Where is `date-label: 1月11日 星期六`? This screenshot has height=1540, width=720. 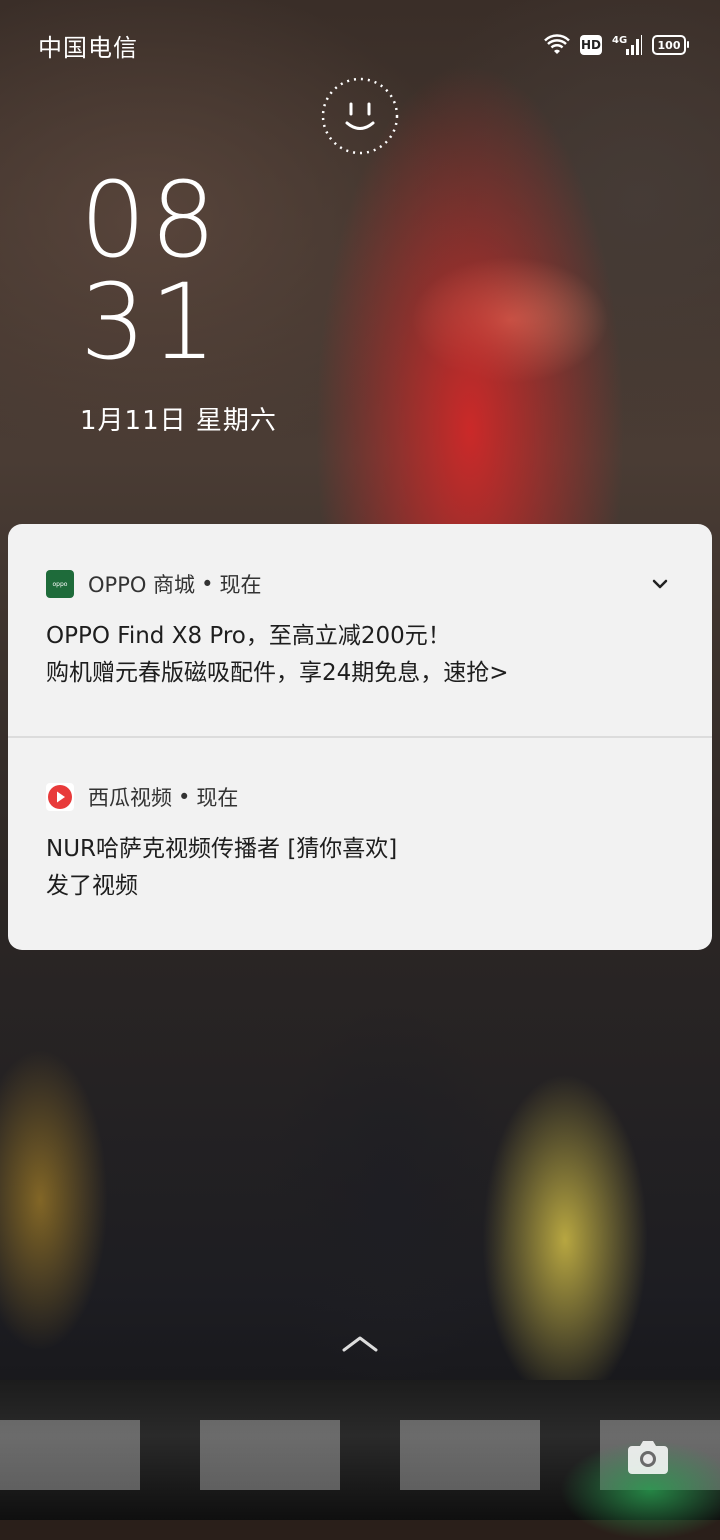 date-label: 1月11日 星期六 is located at coordinates (178, 421).